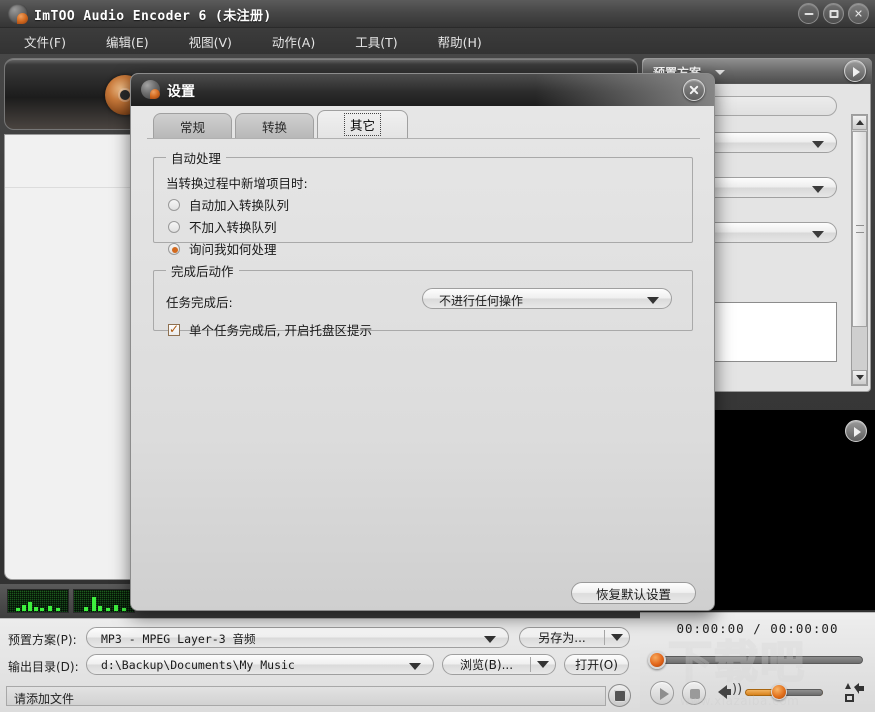  I want to click on menu-edit: 编辑(E), so click(127, 41).